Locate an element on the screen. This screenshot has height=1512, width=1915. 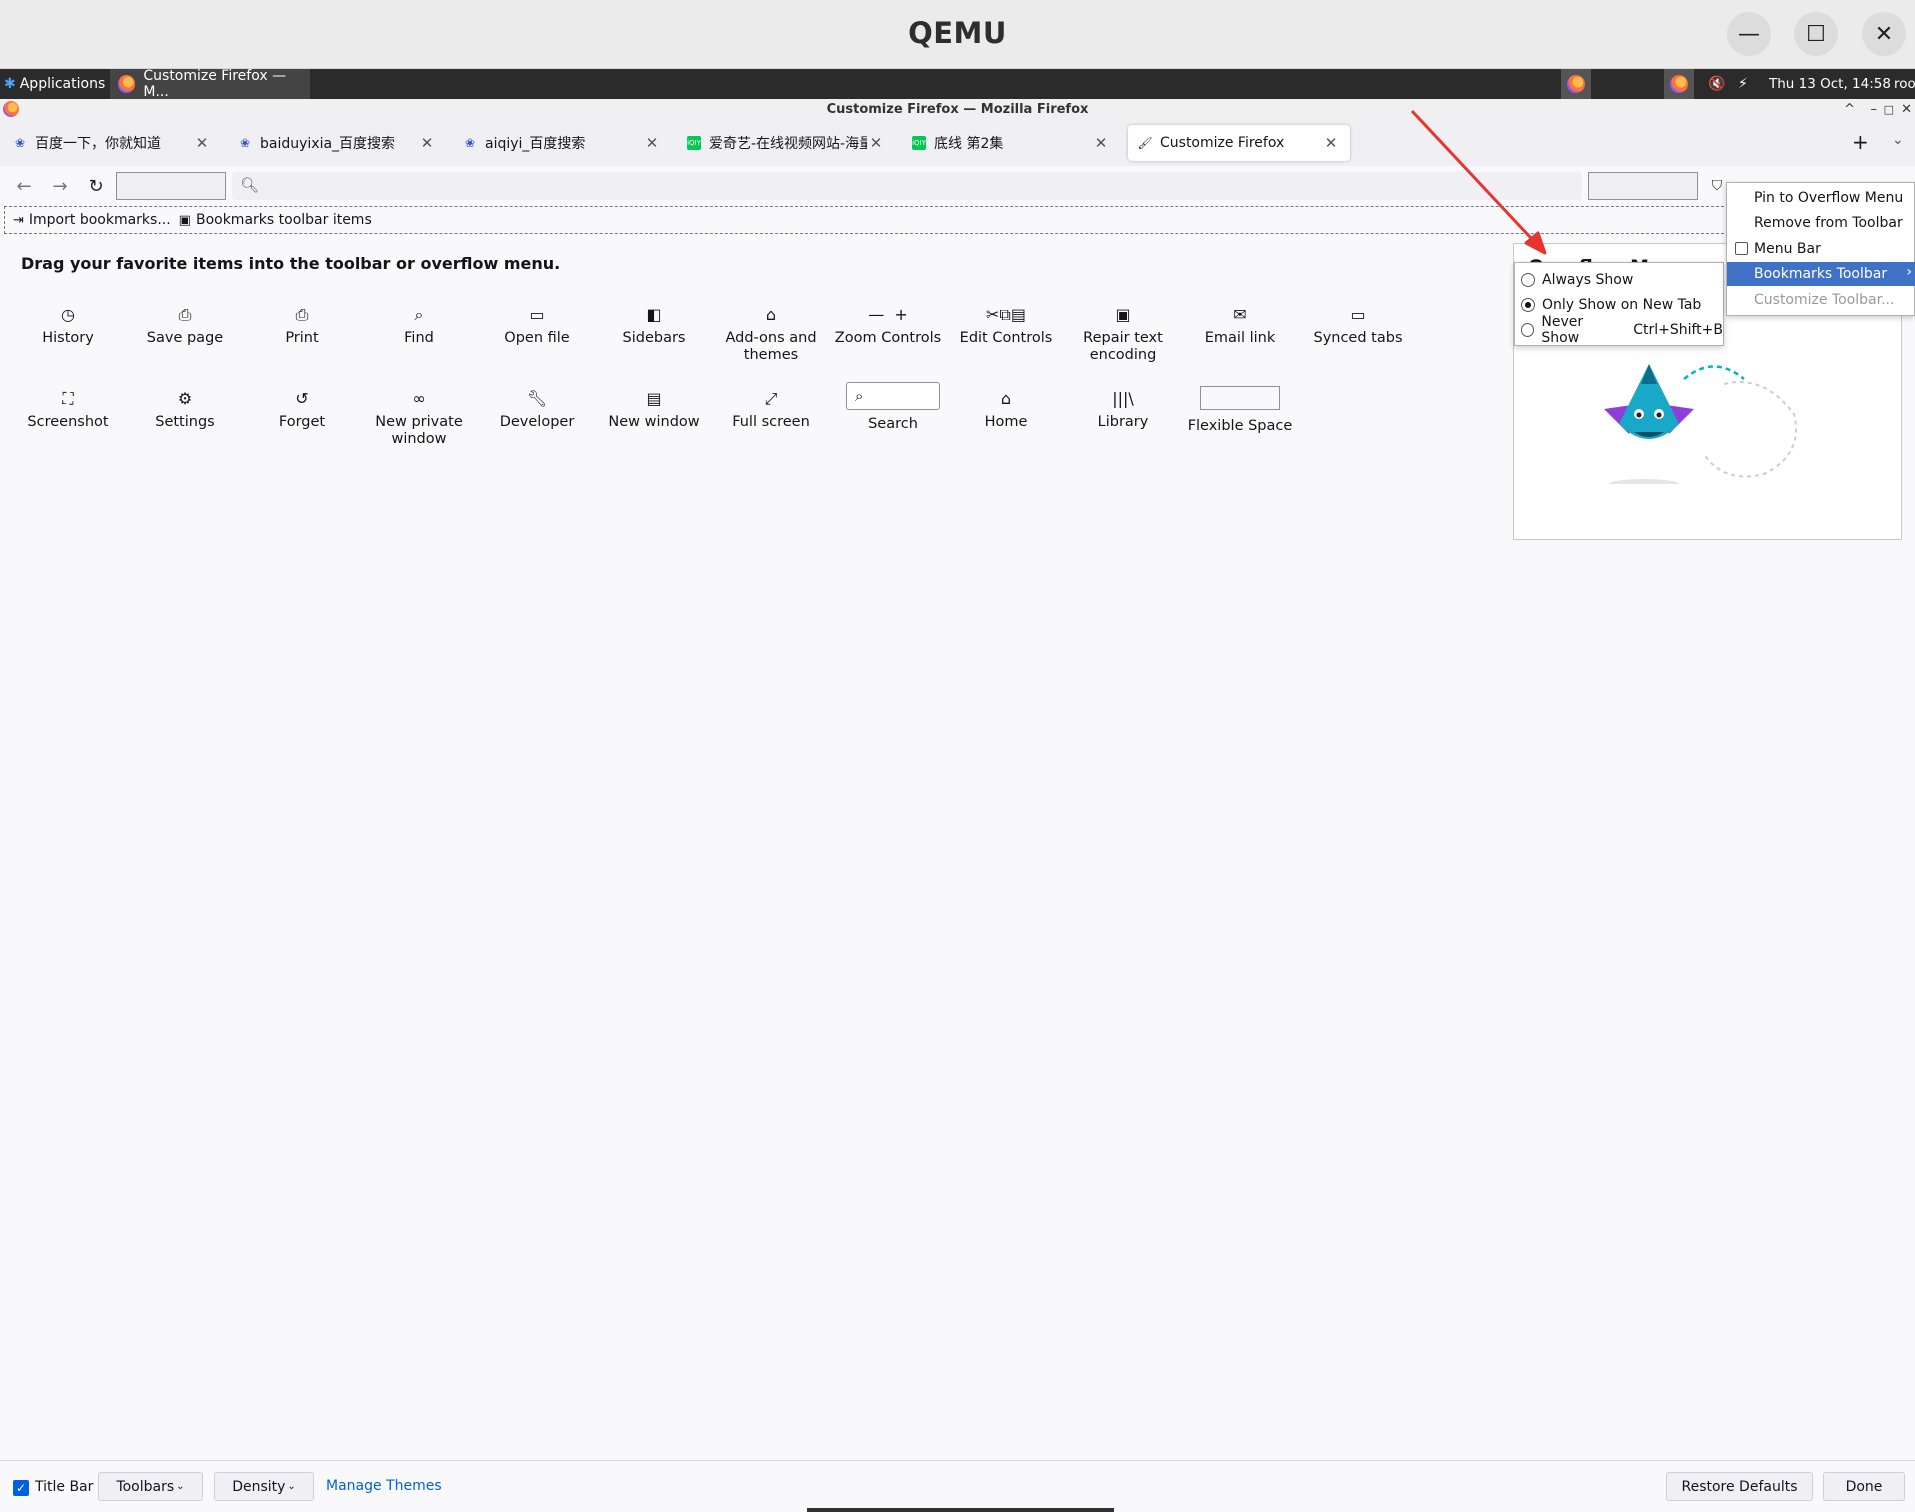
dragon-illustration is located at coordinates (1700, 424).